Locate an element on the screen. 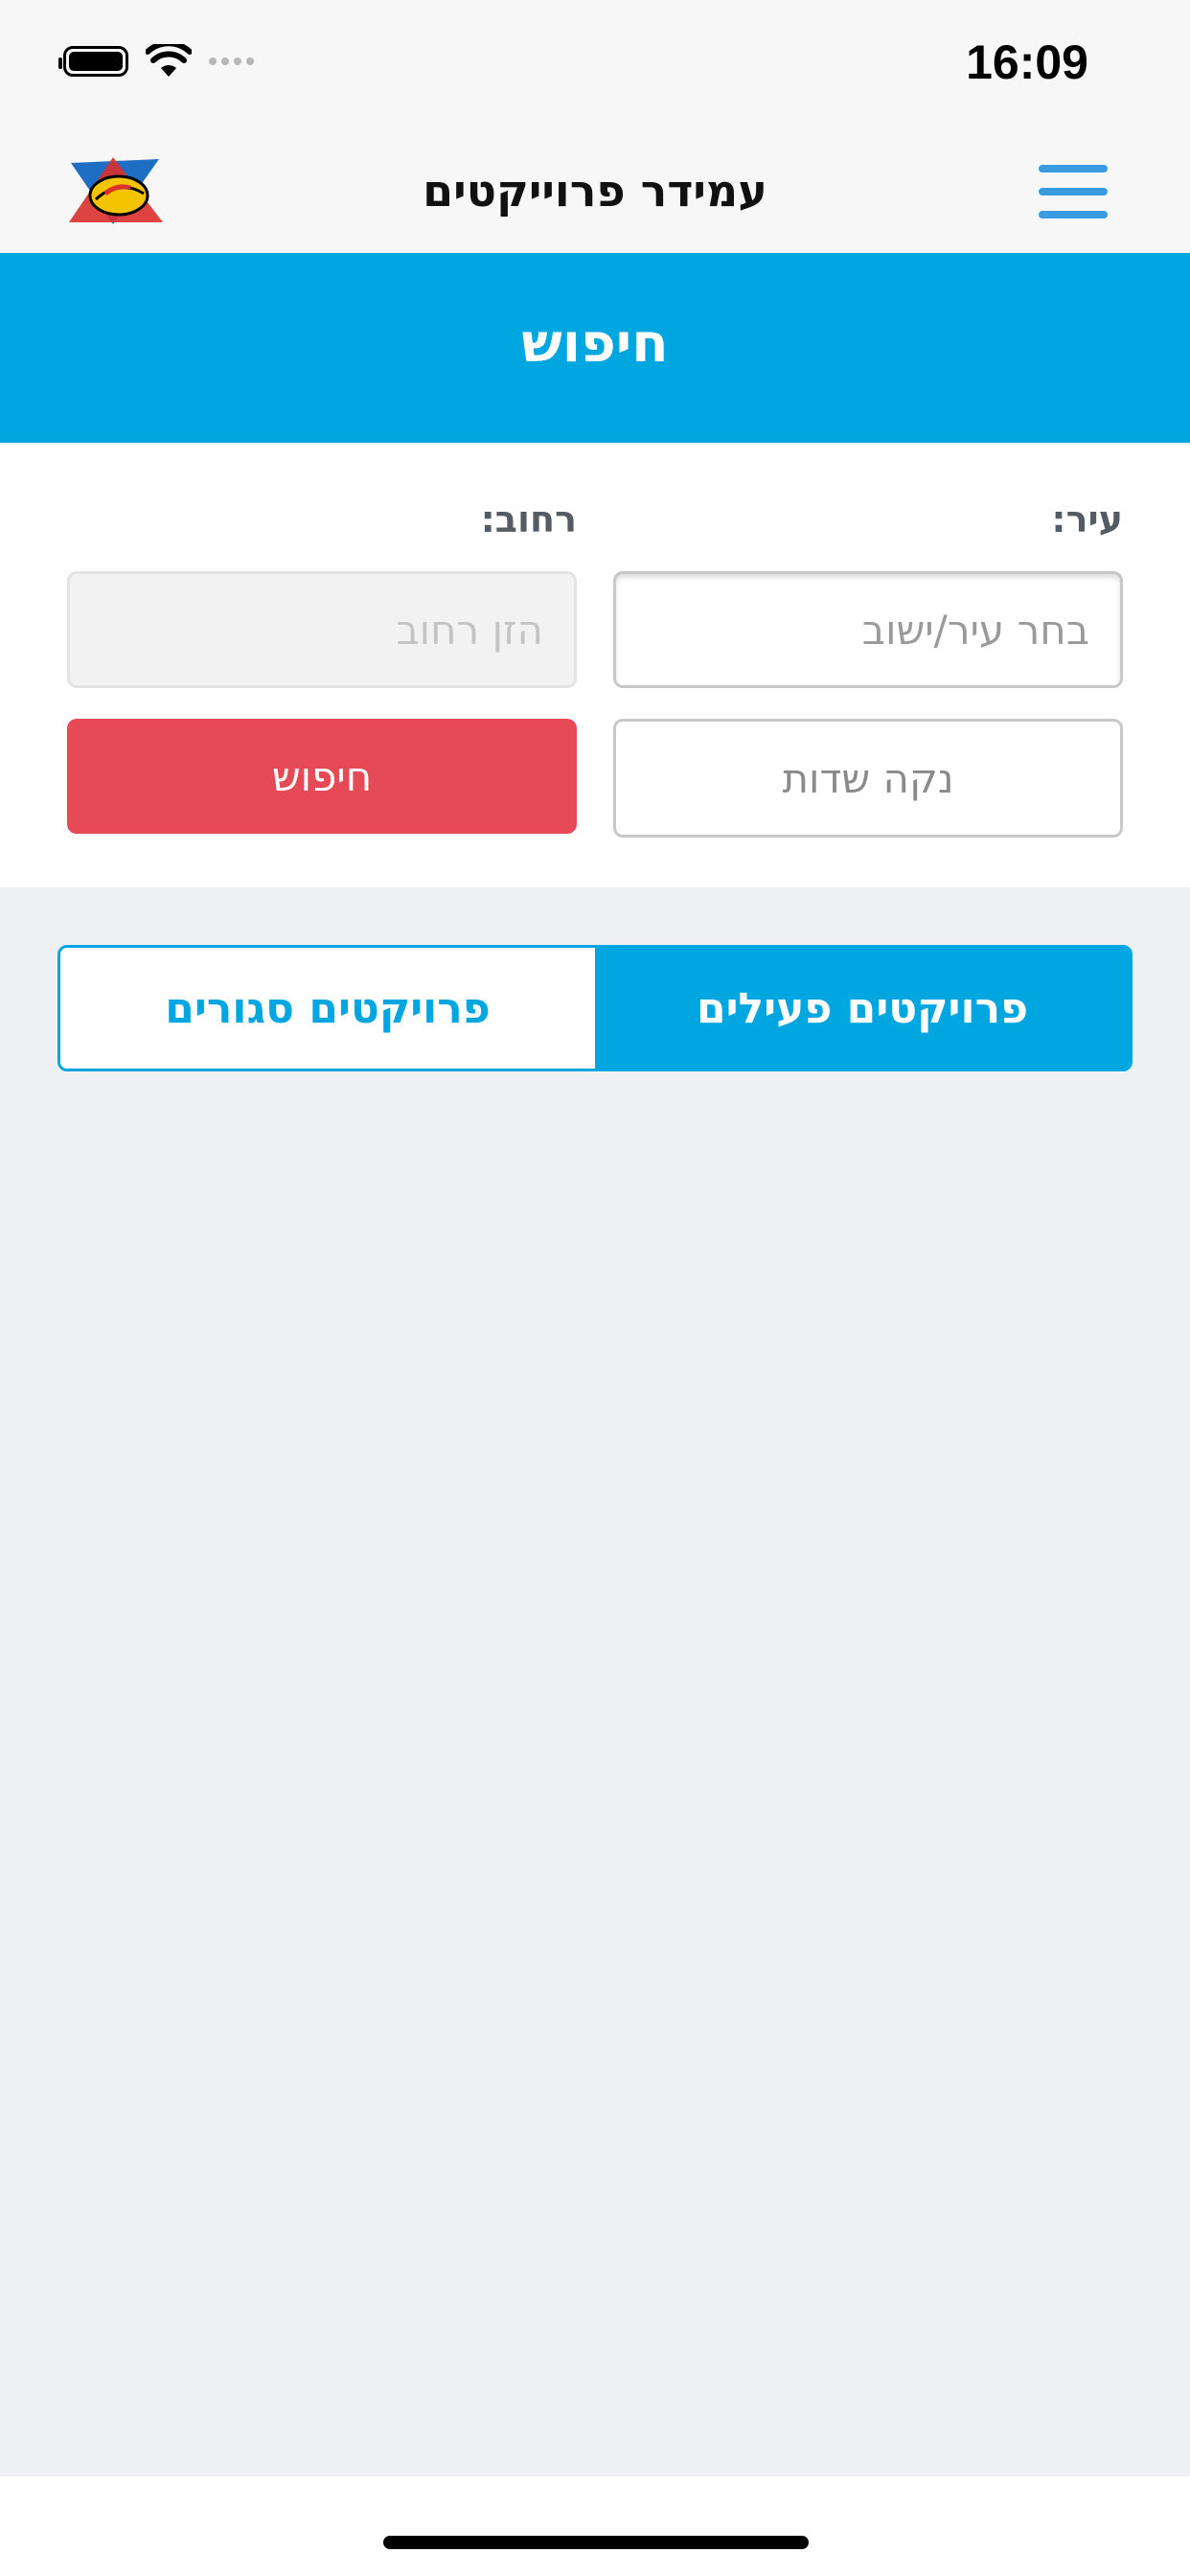 The image size is (1190, 2576). nav-bar: עמידר פרוייקטים is located at coordinates (595, 193).